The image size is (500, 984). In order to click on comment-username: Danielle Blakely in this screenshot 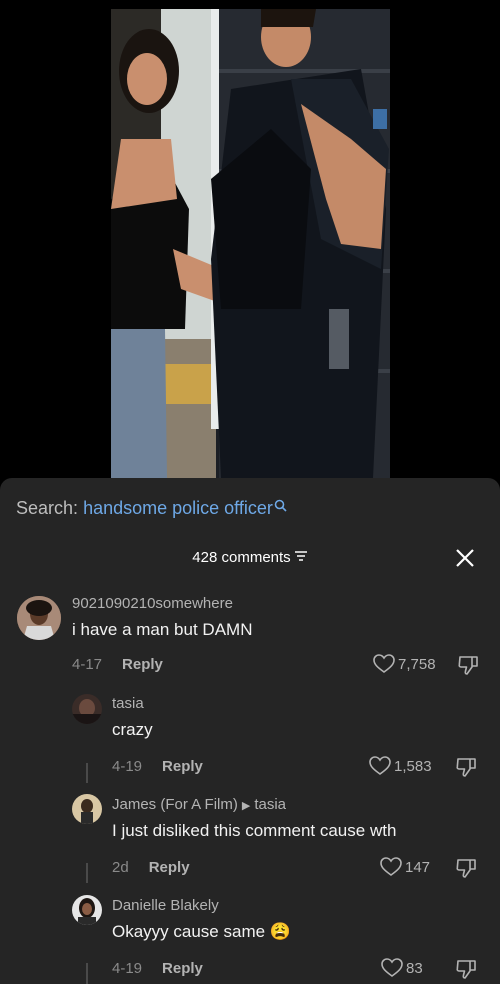, I will do `click(165, 905)`.